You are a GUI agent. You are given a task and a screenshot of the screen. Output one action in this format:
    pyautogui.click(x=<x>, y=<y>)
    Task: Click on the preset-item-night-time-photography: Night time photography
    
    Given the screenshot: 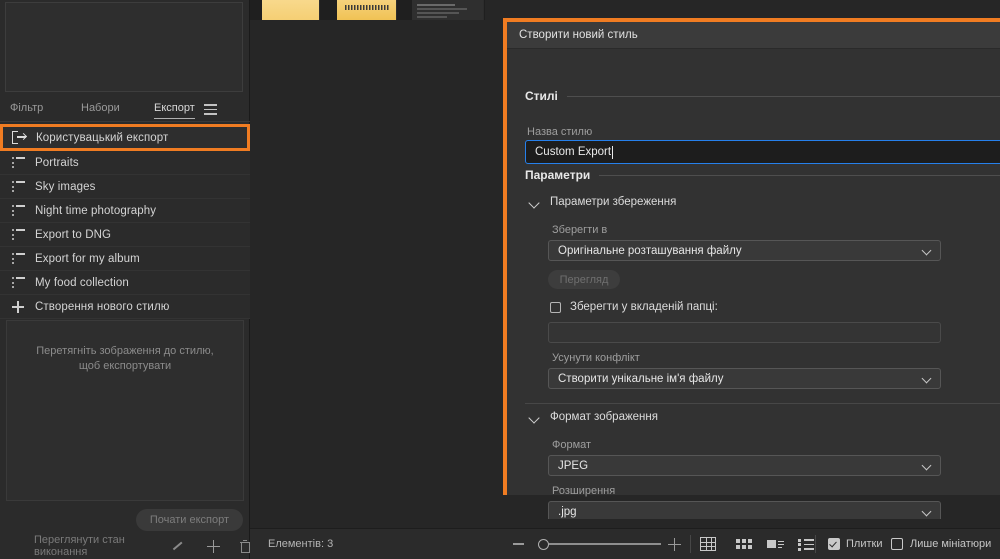 What is the action you would take?
    pyautogui.click(x=125, y=211)
    